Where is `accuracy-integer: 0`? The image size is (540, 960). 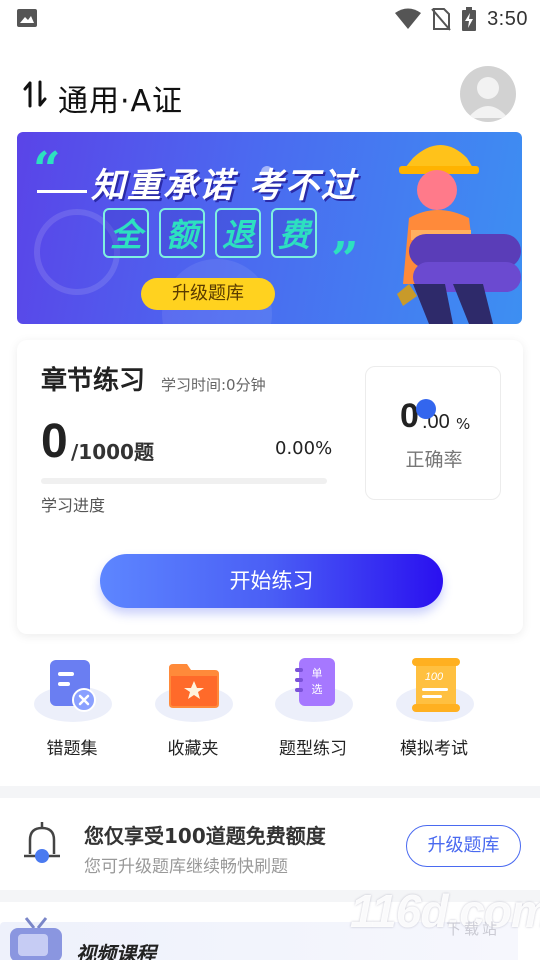 accuracy-integer: 0 is located at coordinates (409, 416).